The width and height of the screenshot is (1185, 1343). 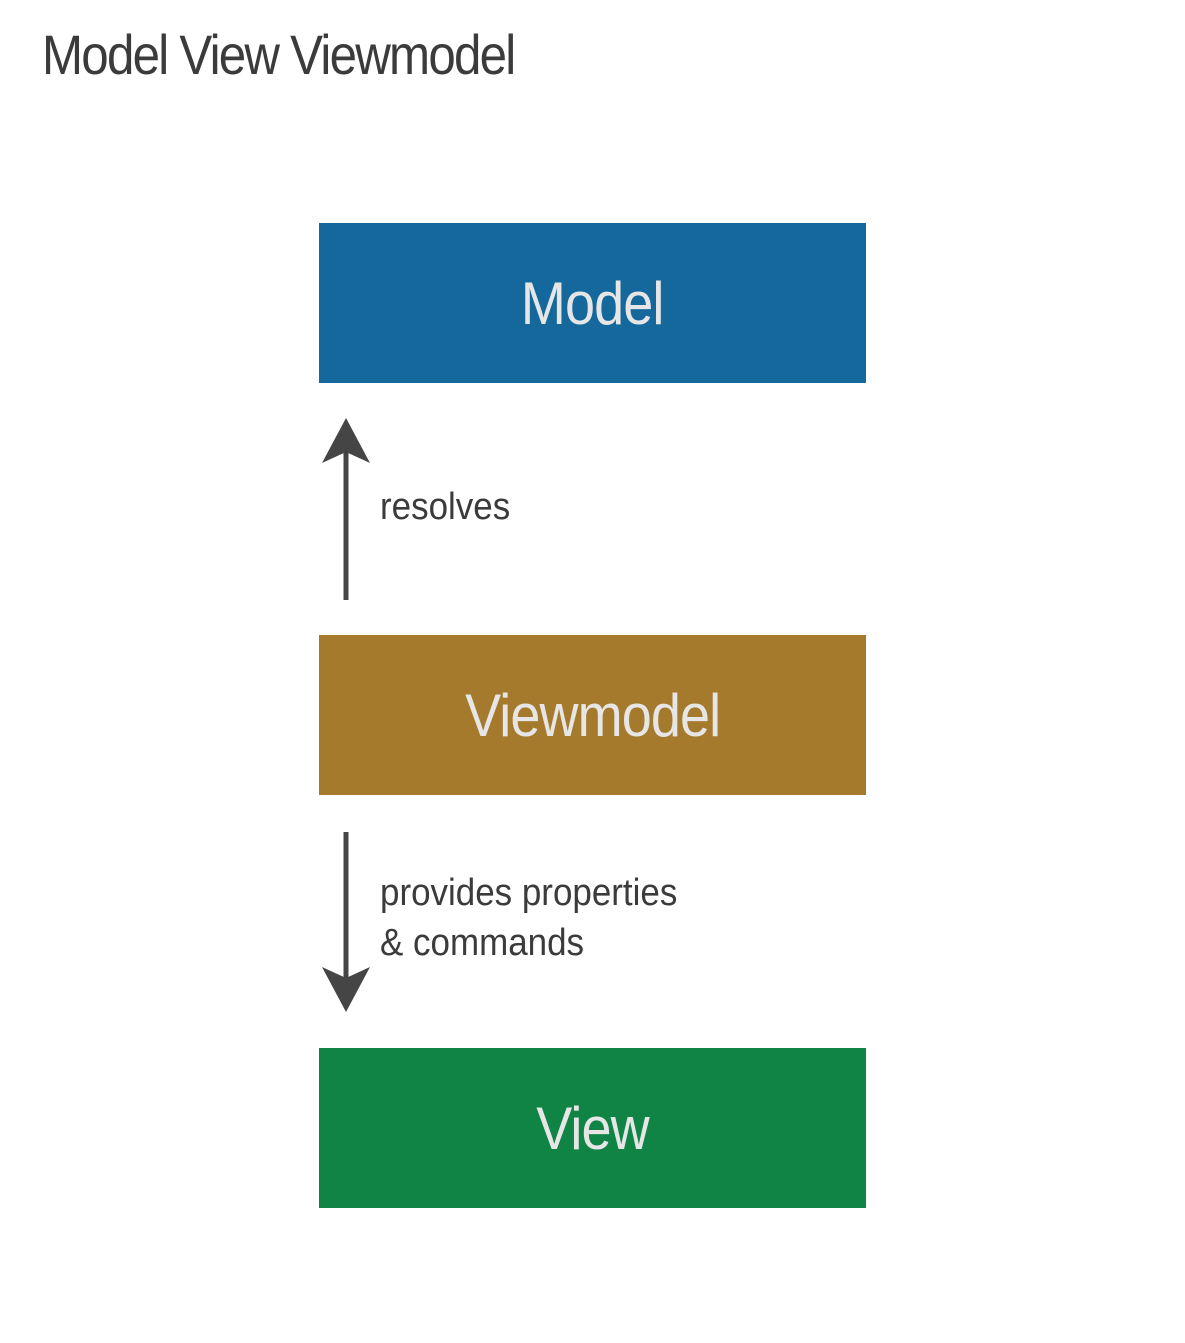 I want to click on viewmodel-box-label: Viewmodel, so click(x=592, y=715).